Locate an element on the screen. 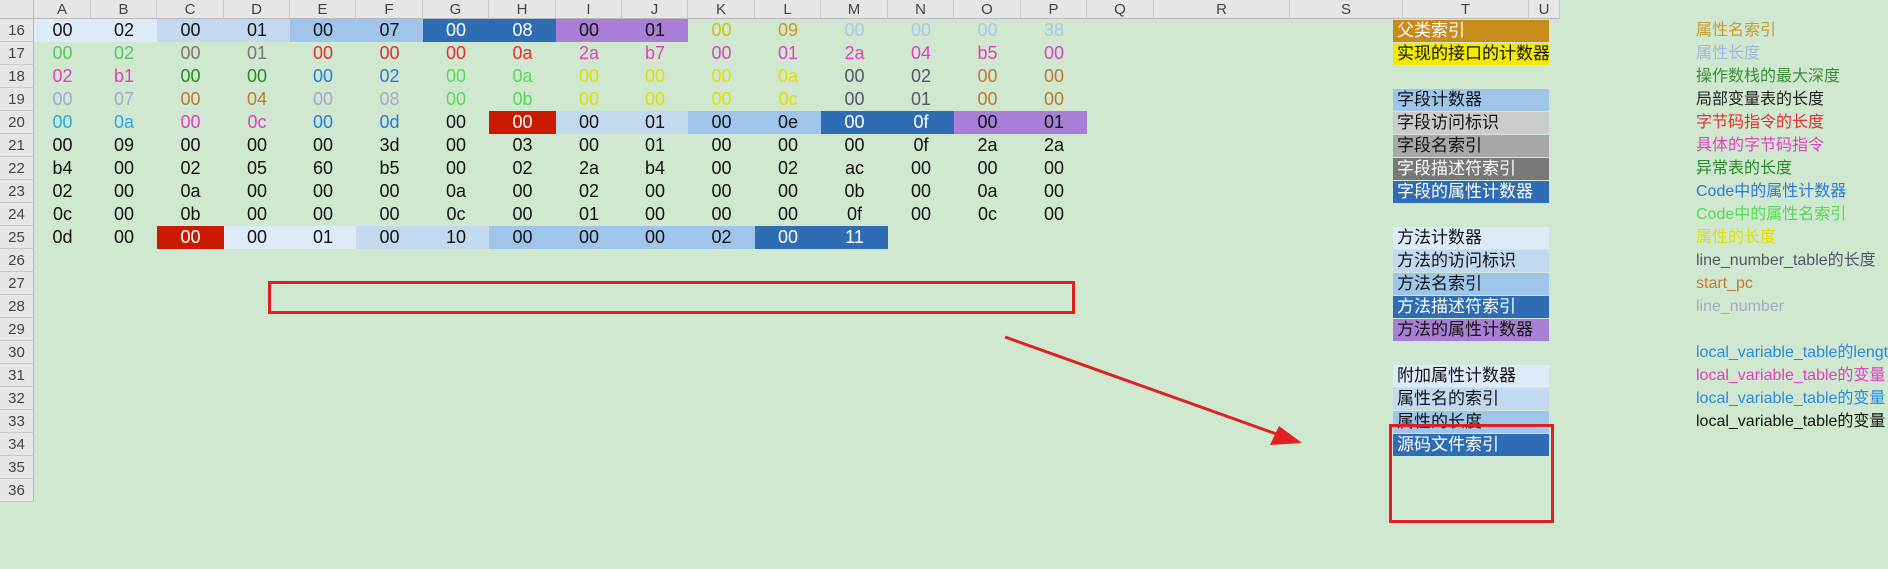 The image size is (1888, 569). legend-label-t: 字节码指令的长度 is located at coordinates (1792, 122).